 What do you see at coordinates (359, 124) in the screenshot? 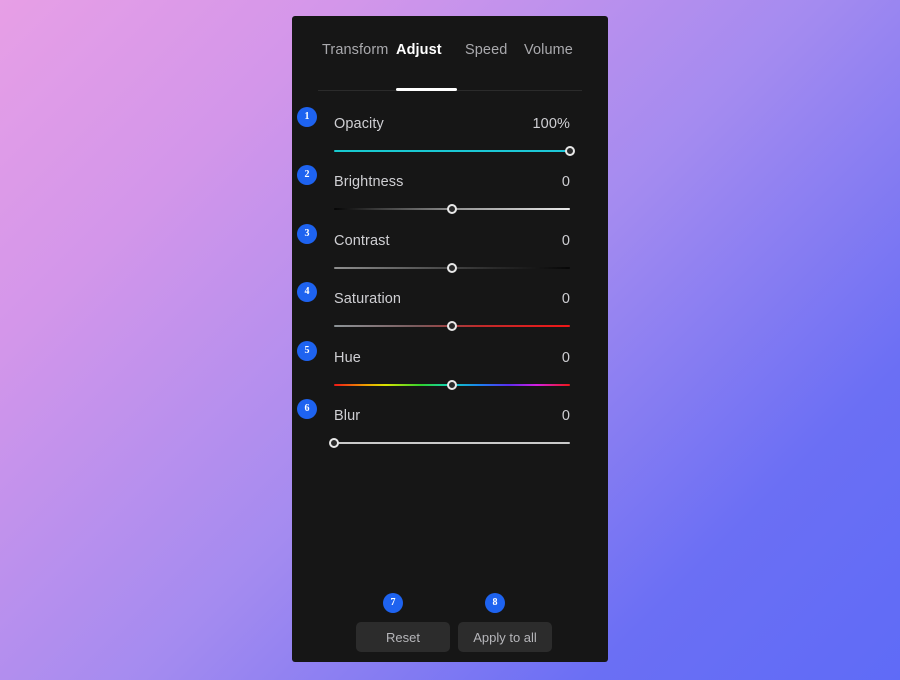
I see `adjustment-label-opacity: Opacity` at bounding box center [359, 124].